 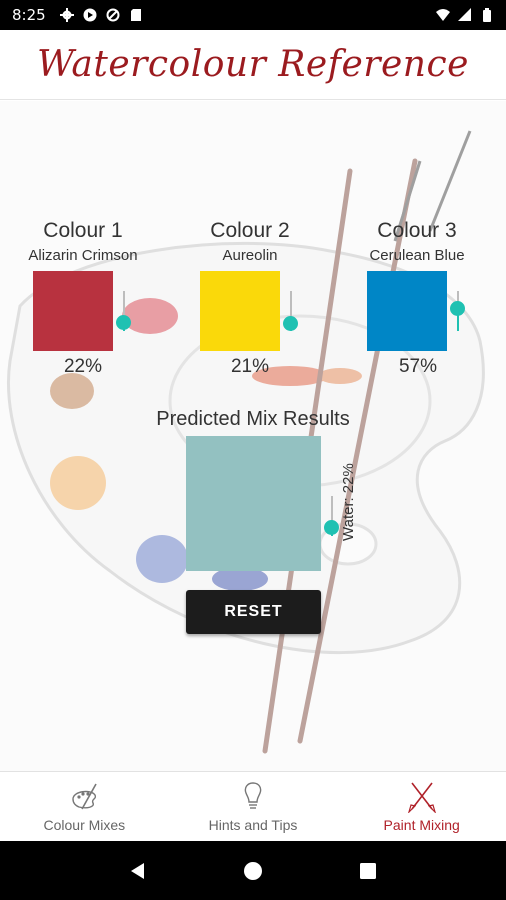 I want to click on crossed-brushes-icon, so click(x=421, y=797).